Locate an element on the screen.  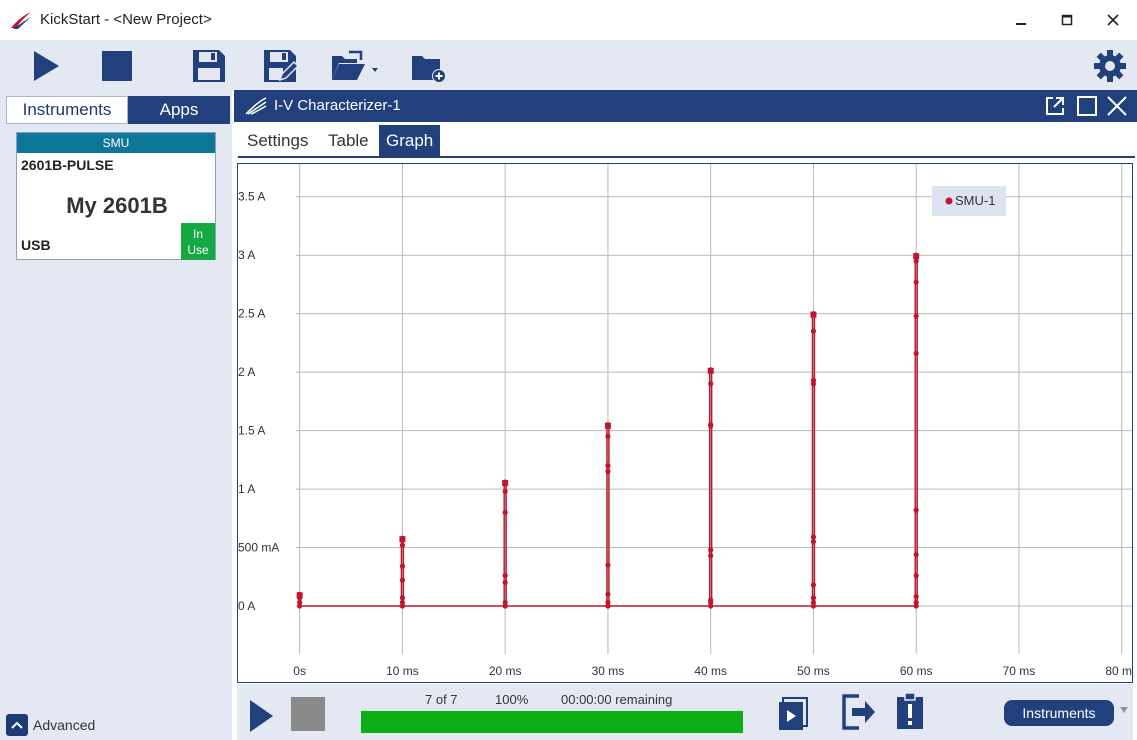
y-tick-label: 1.5 A is located at coordinates (251, 431).